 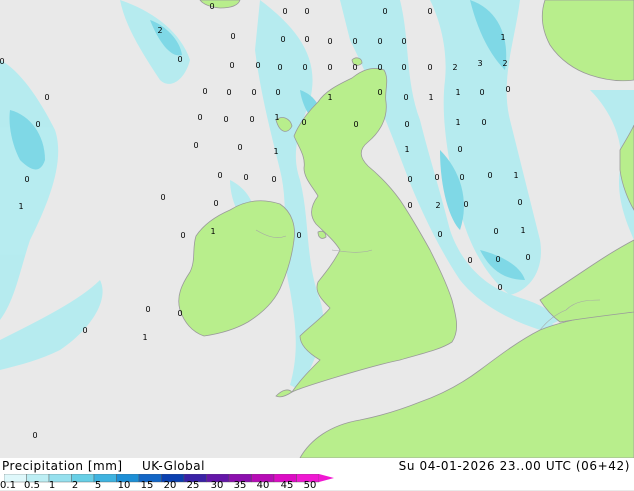 I want to click on map-title: Precipitation [mm], so click(x=62, y=466).